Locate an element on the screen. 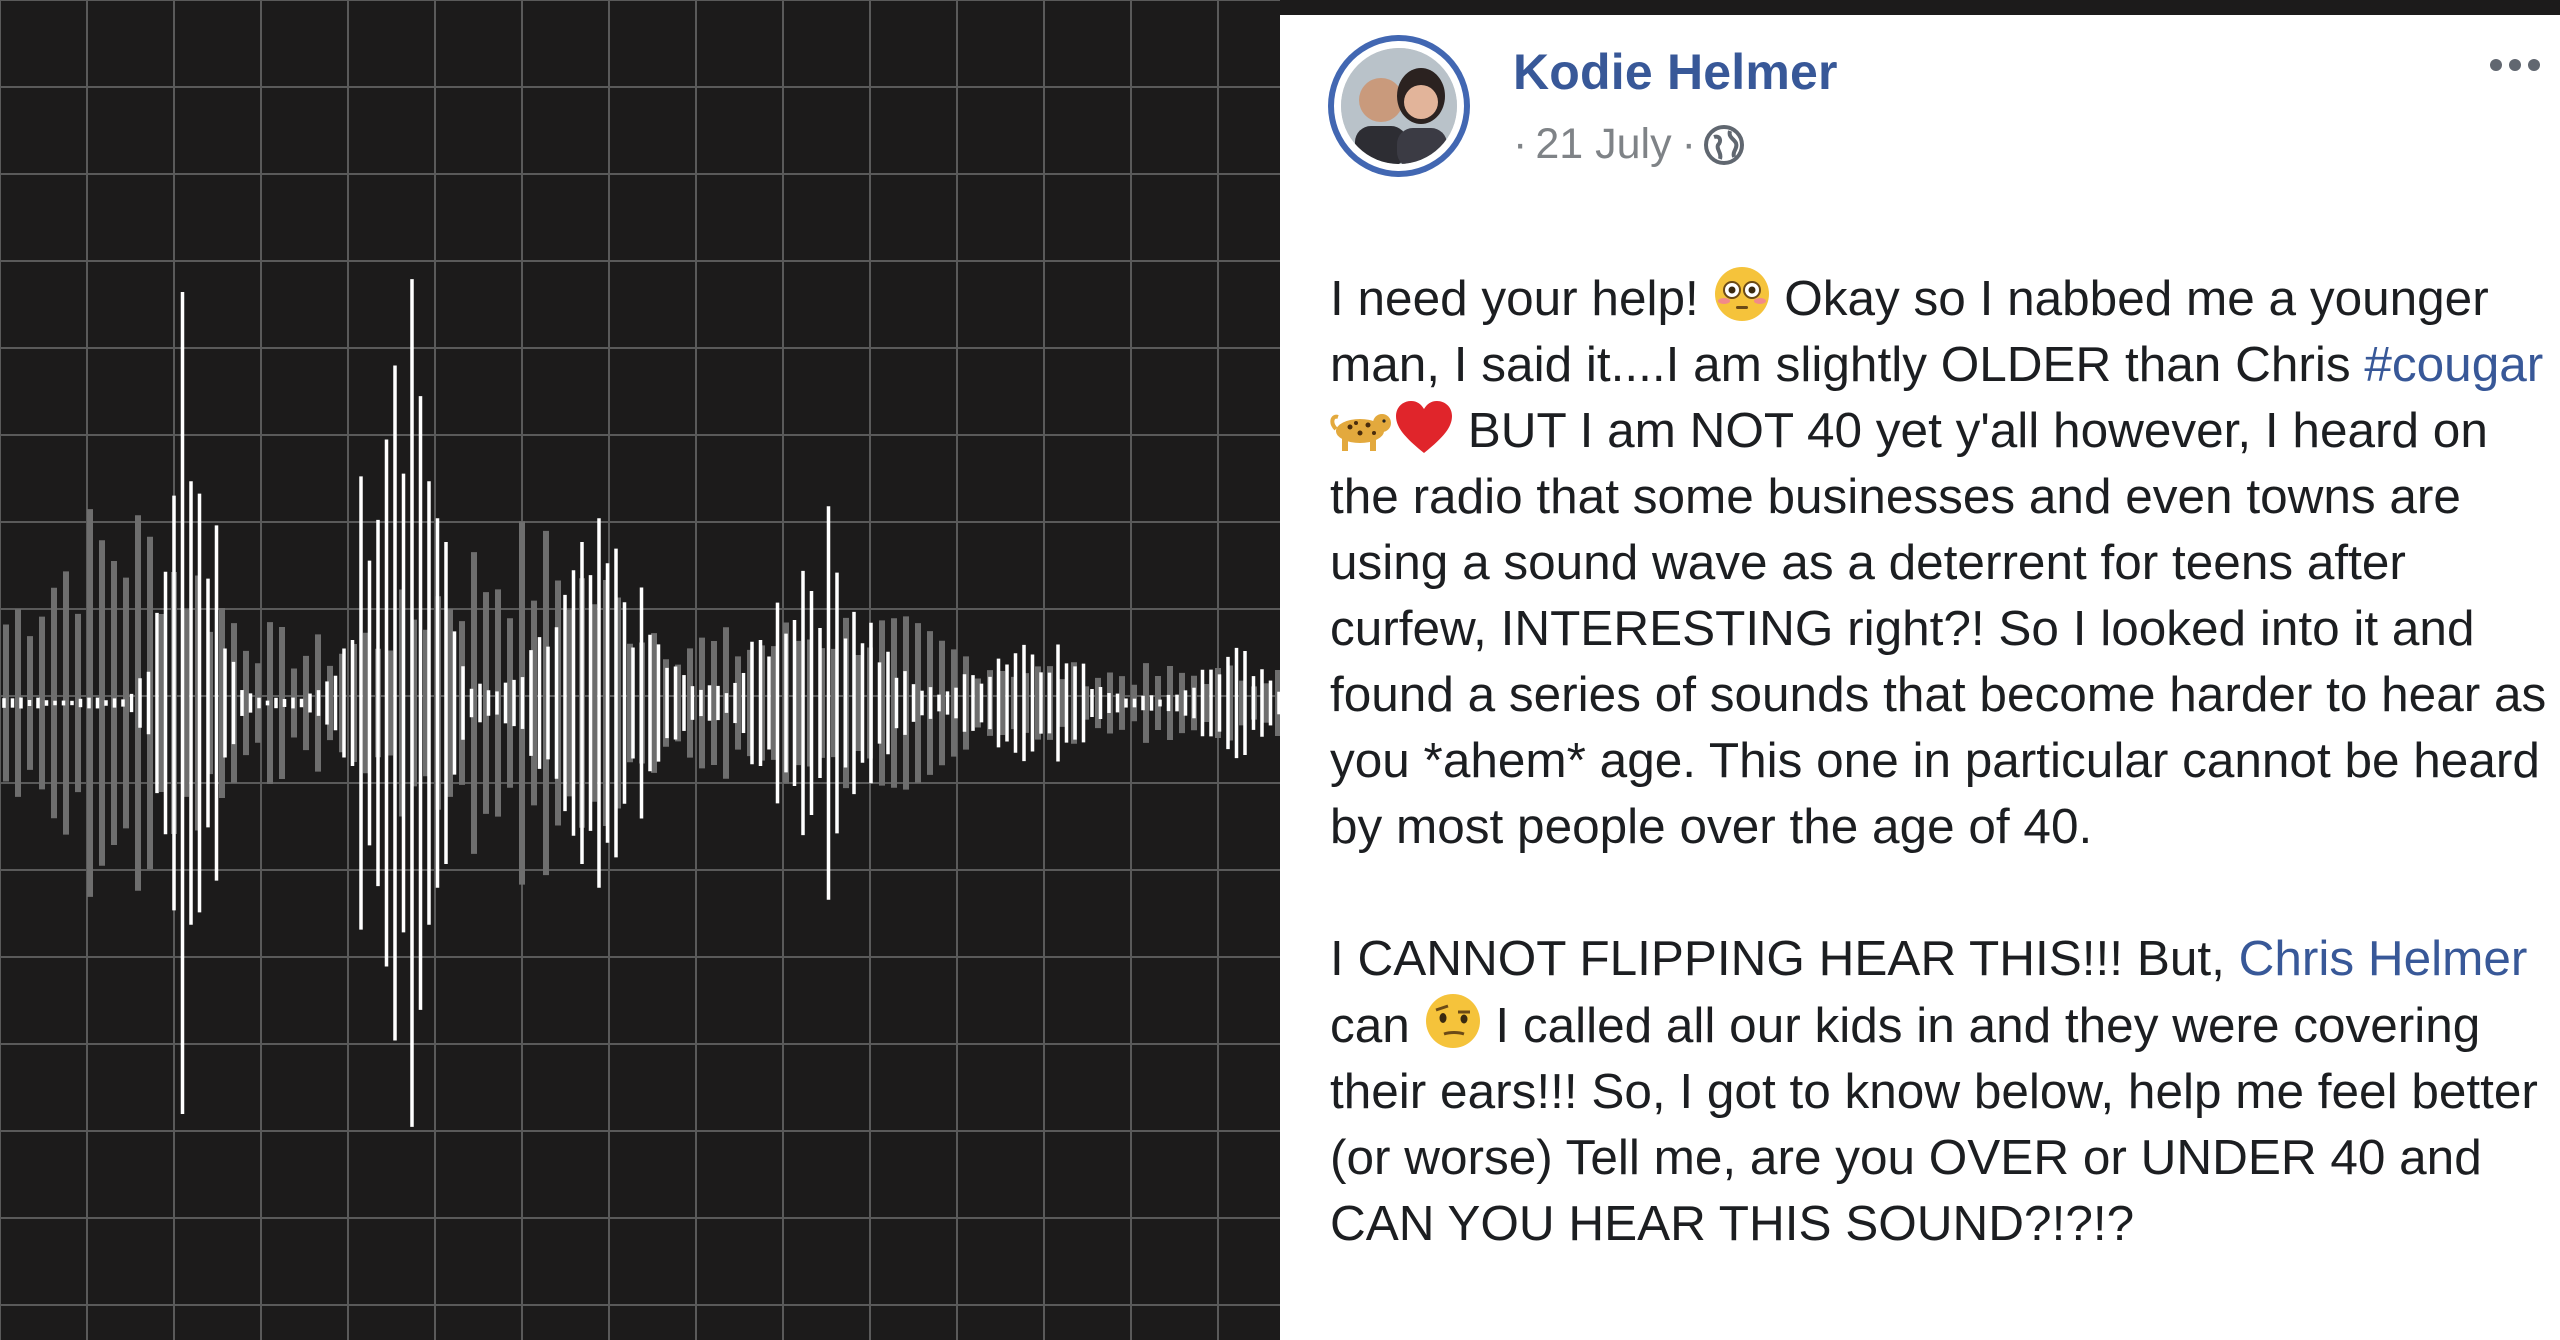  post-text-segment: can is located at coordinates (1377, 1025).